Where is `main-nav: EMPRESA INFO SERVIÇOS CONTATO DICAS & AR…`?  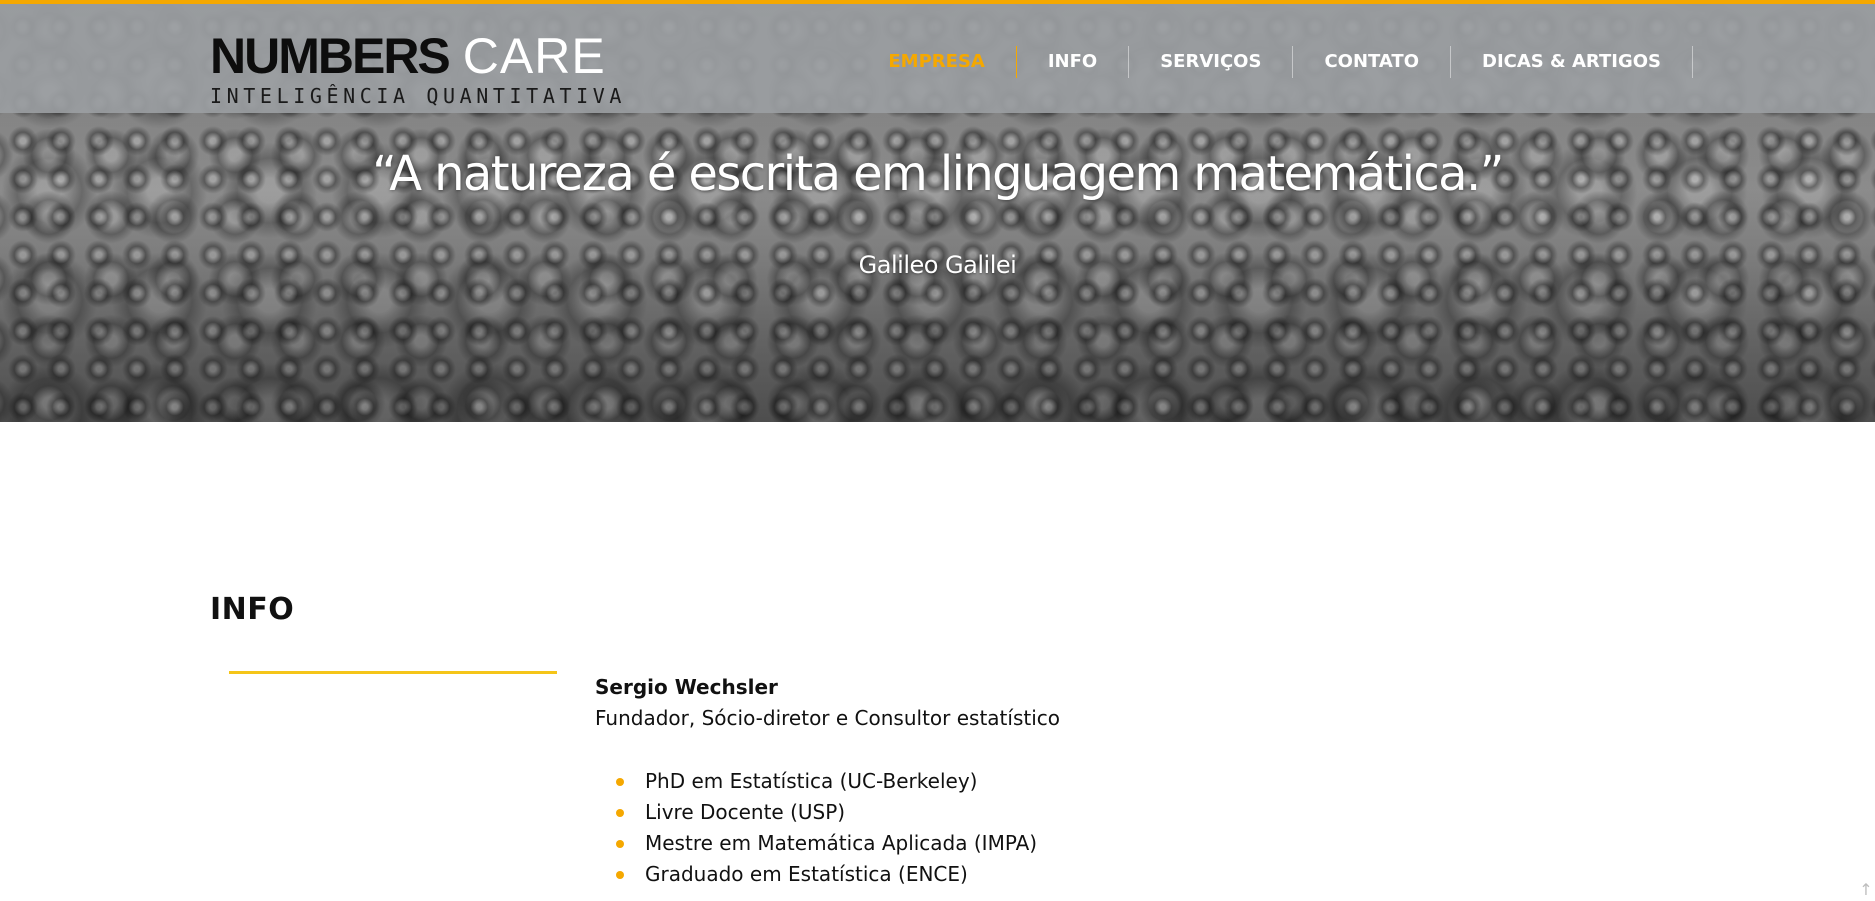
main-nav: EMPRESA INFO SERVIÇOS CONTATO DICAS & AR… is located at coordinates (1275, 62).